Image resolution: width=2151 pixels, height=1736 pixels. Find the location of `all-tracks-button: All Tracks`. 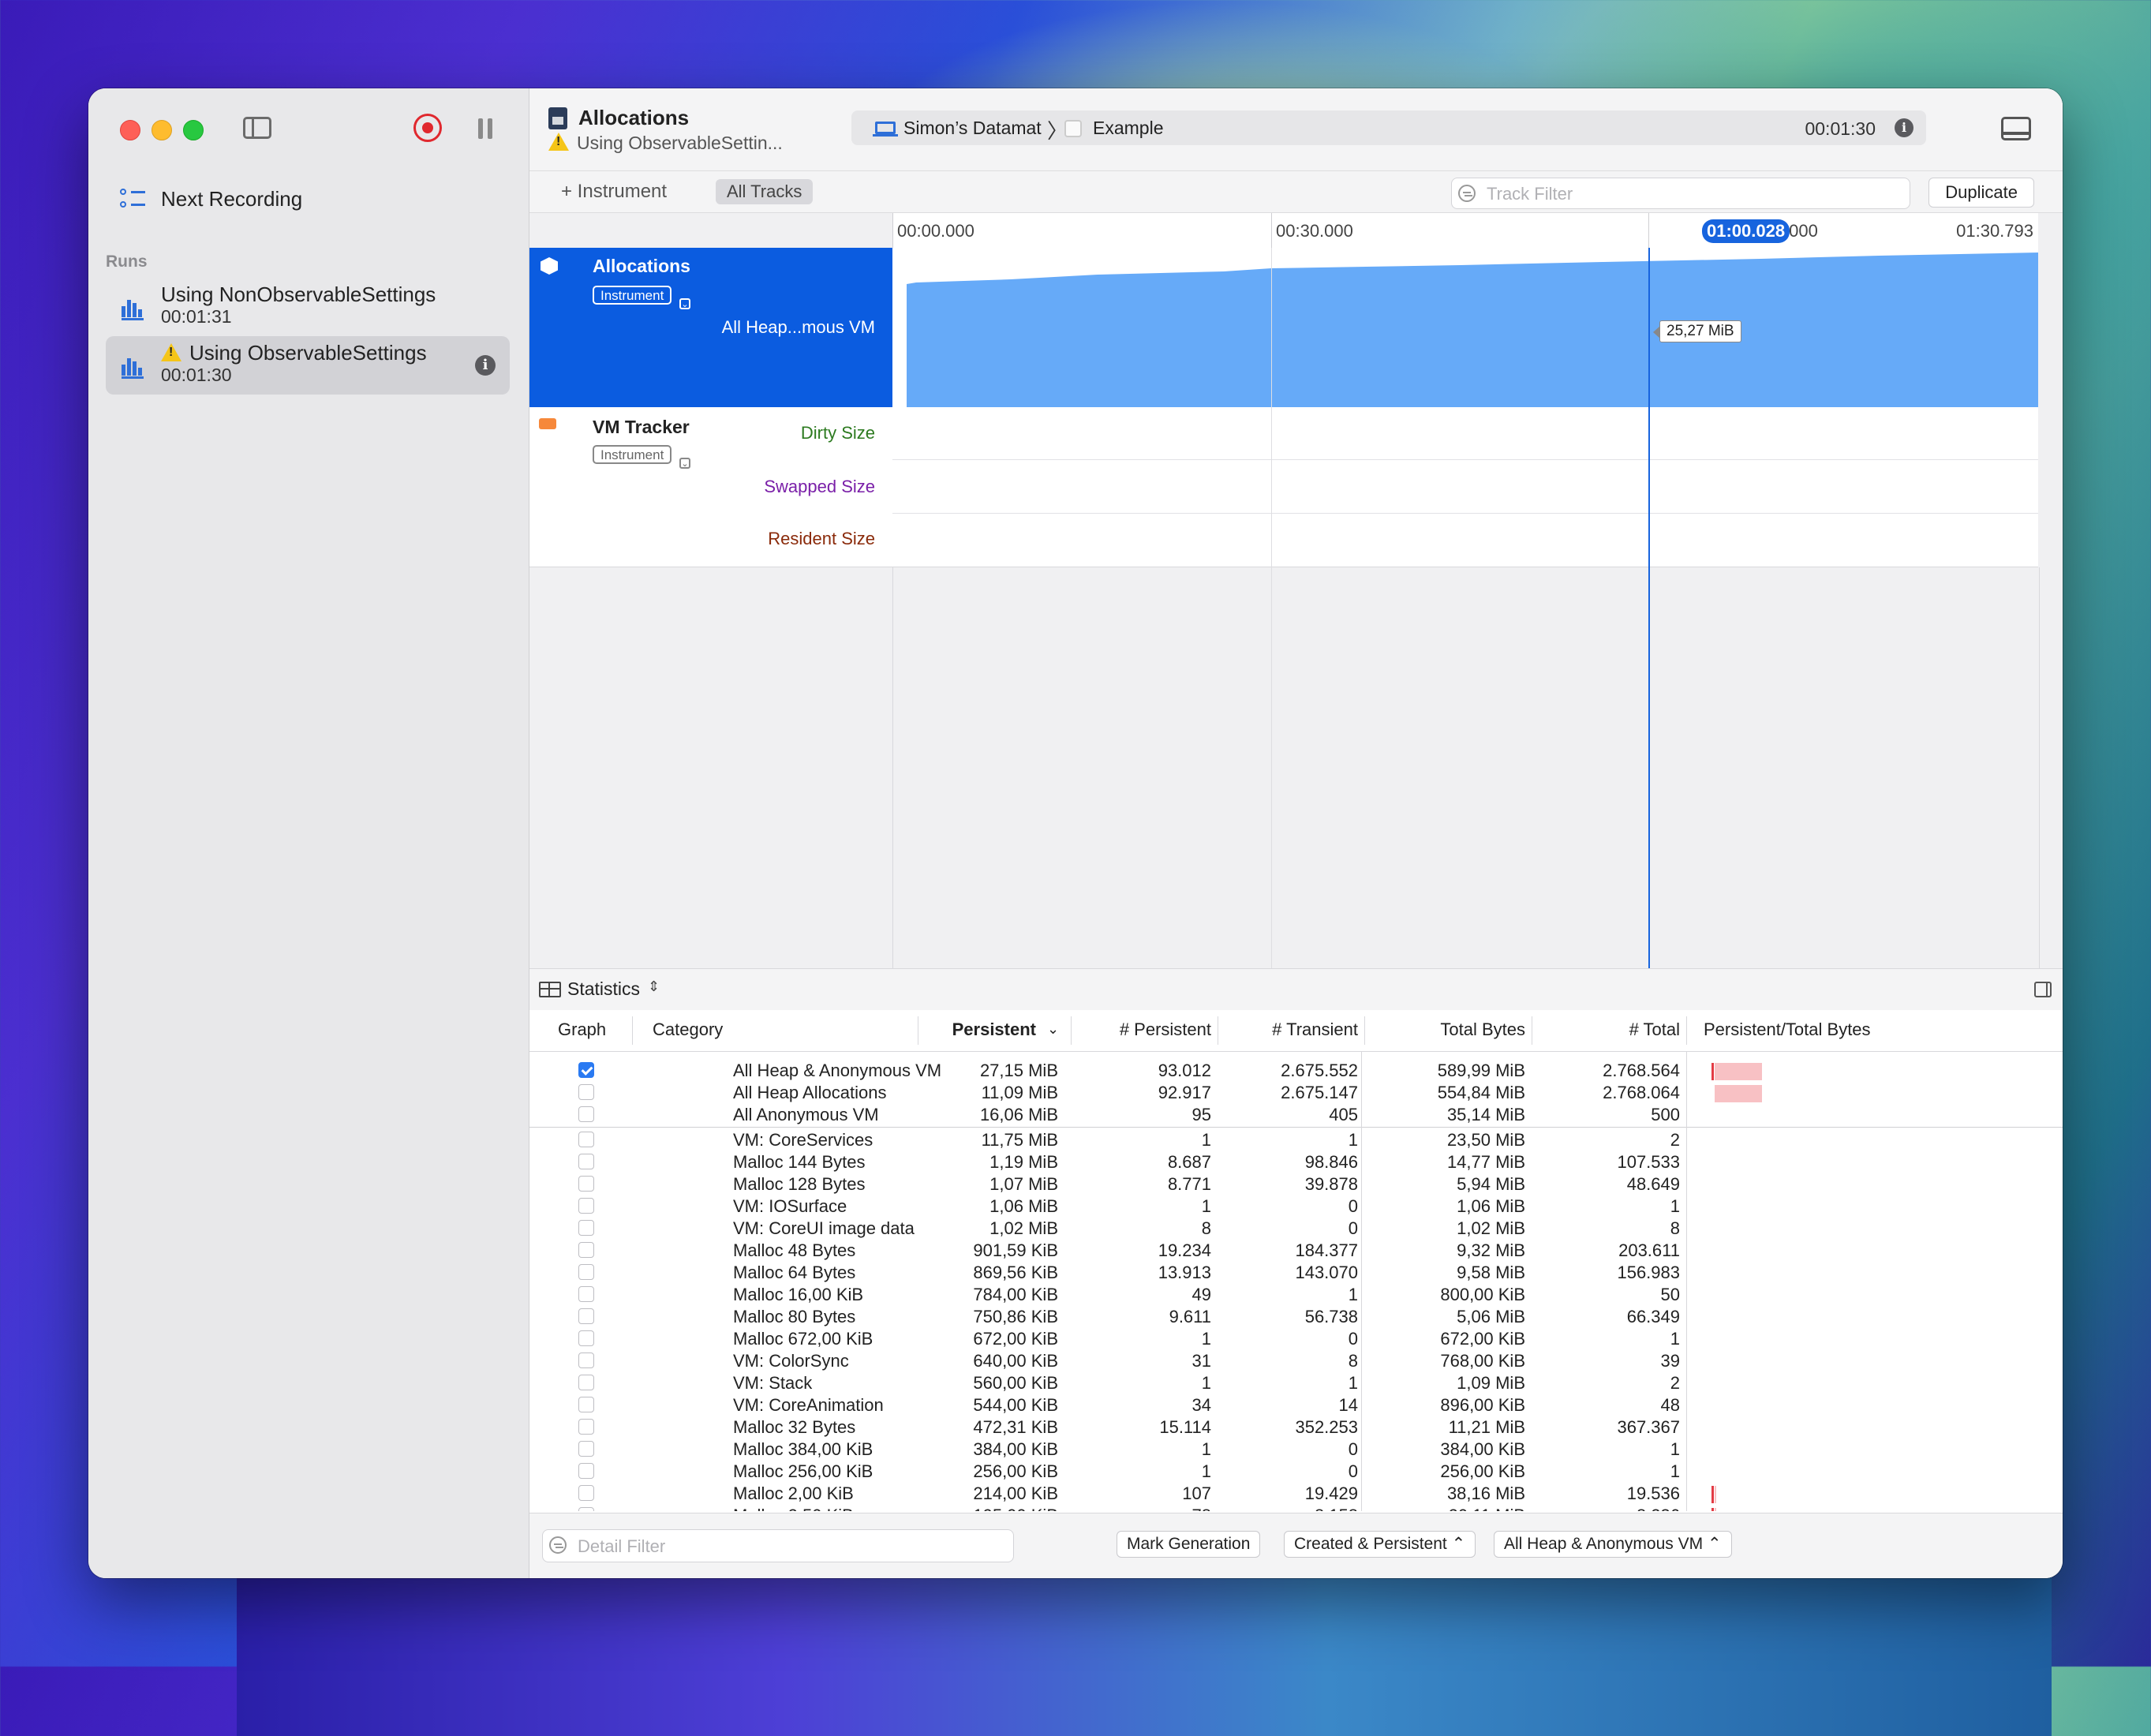

all-tracks-button: All Tracks is located at coordinates (765, 191).